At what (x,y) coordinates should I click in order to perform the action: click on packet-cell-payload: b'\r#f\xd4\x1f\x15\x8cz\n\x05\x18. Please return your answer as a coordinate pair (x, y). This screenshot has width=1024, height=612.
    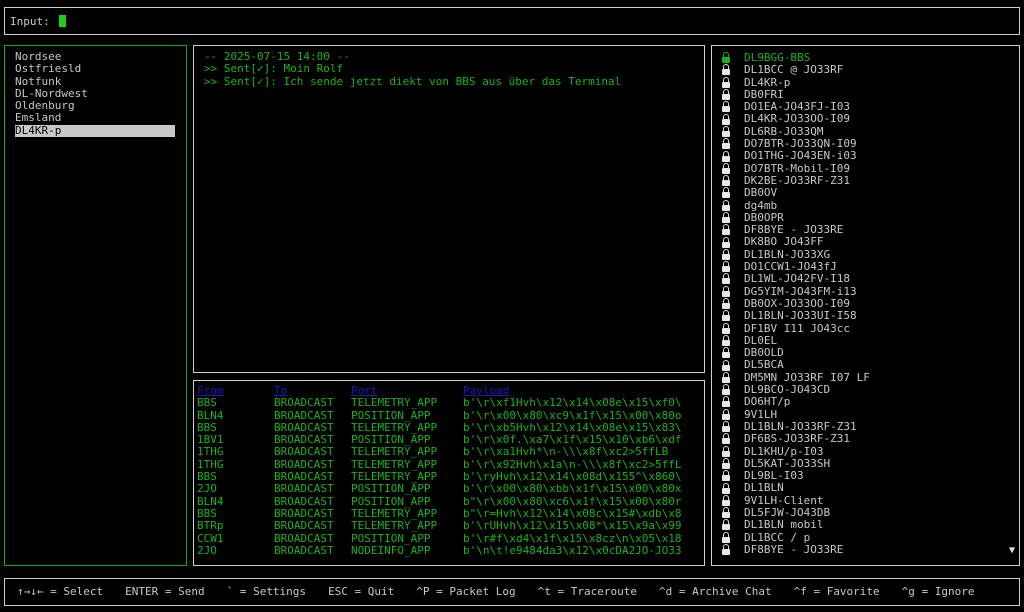
    Looking at the image, I should click on (572, 538).